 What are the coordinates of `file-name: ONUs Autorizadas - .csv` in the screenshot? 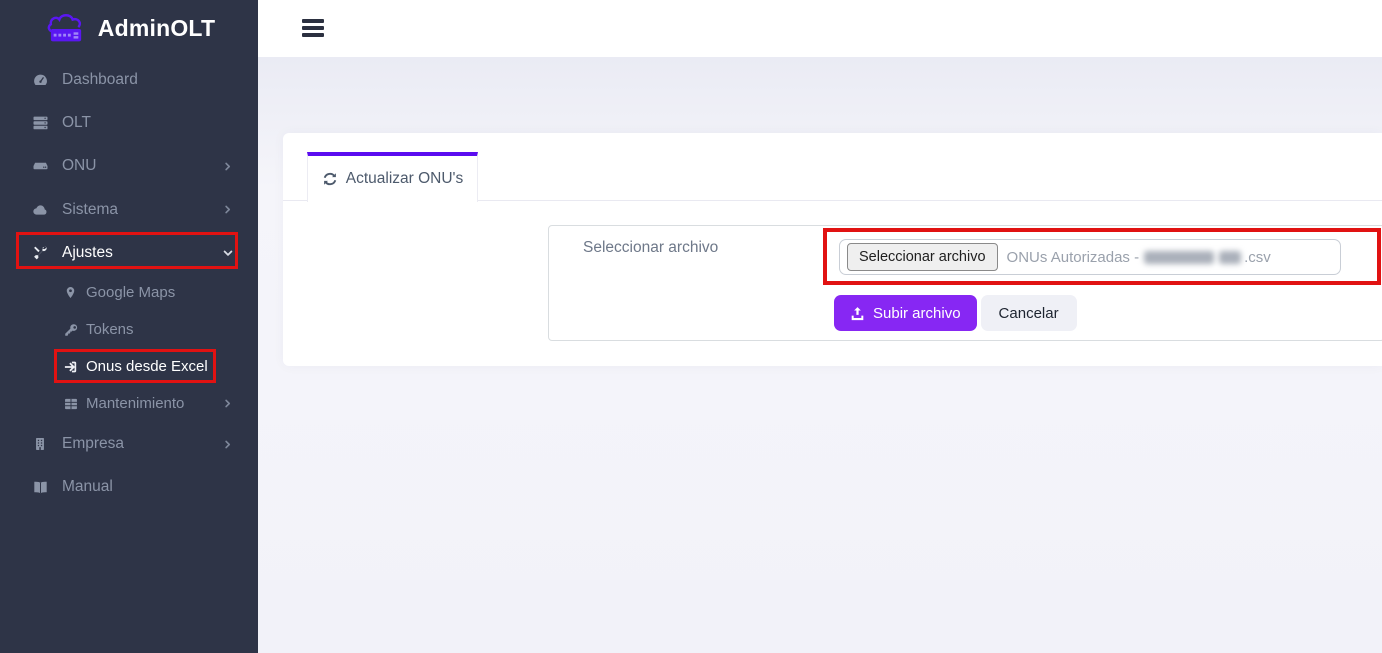 It's located at (1139, 257).